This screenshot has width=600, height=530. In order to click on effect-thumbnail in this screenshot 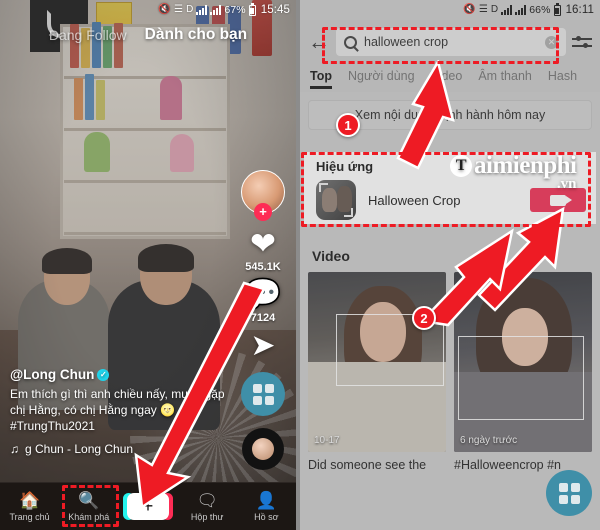, I will do `click(336, 200)`.